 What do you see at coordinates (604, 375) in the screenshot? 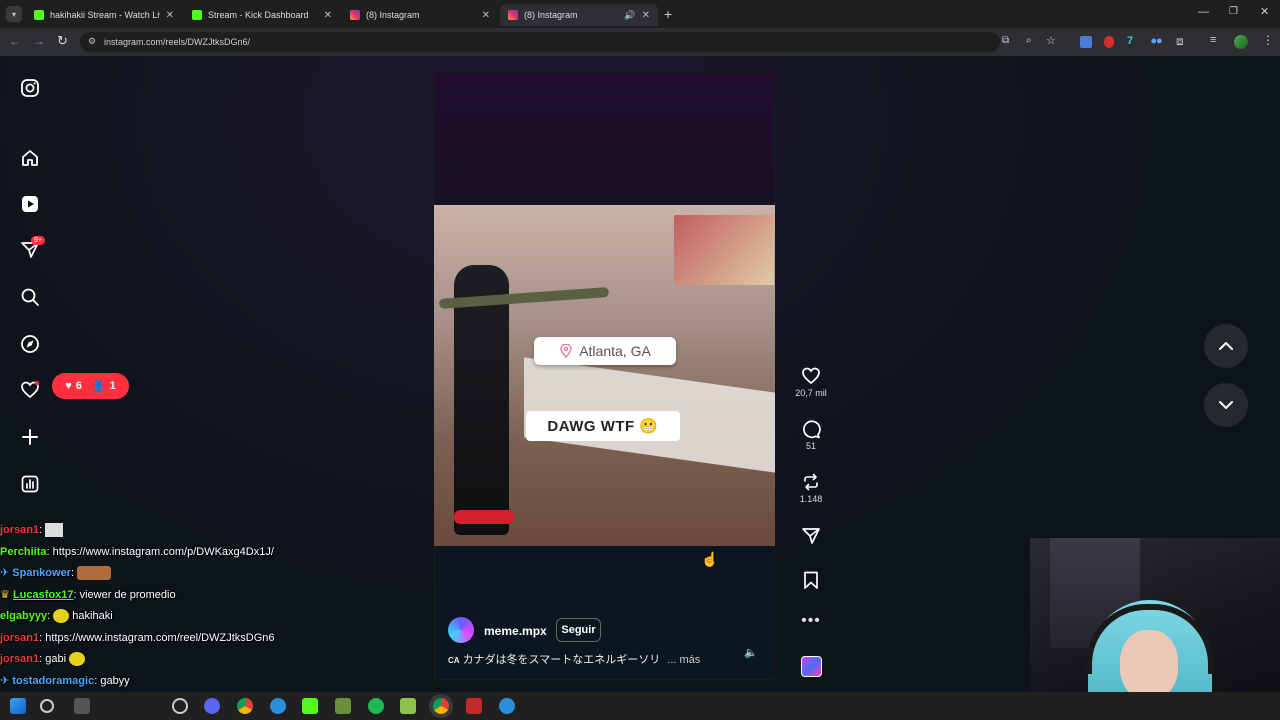
I see `reel-video: Atlanta, GA DAWG WTF 😬` at bounding box center [604, 375].